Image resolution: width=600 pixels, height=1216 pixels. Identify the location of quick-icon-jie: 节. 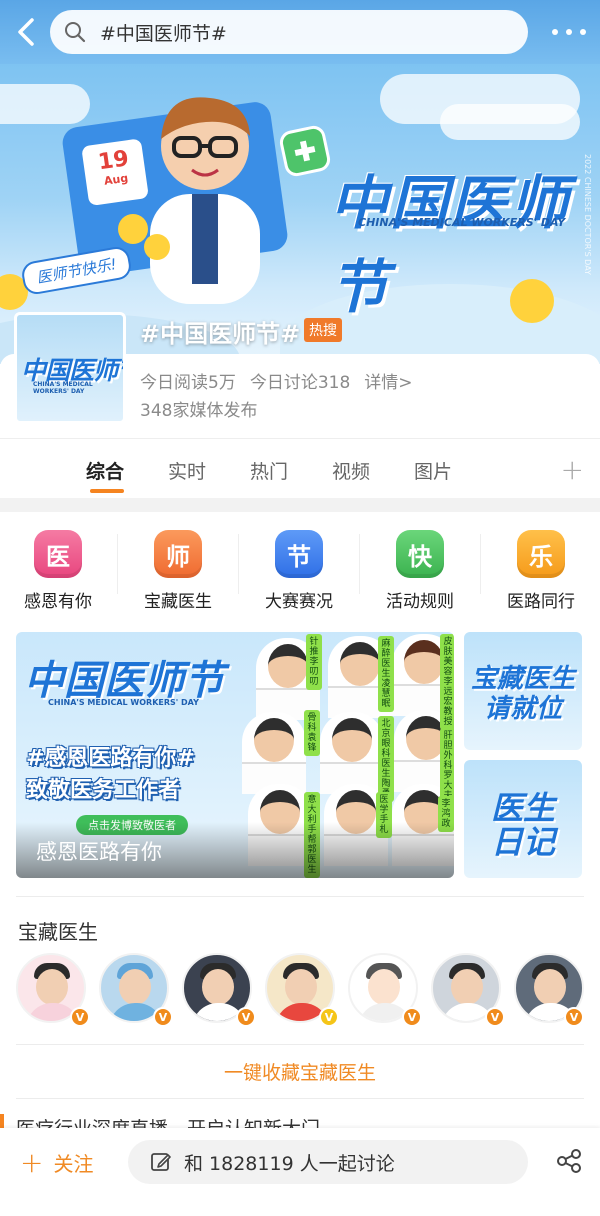
(299, 554).